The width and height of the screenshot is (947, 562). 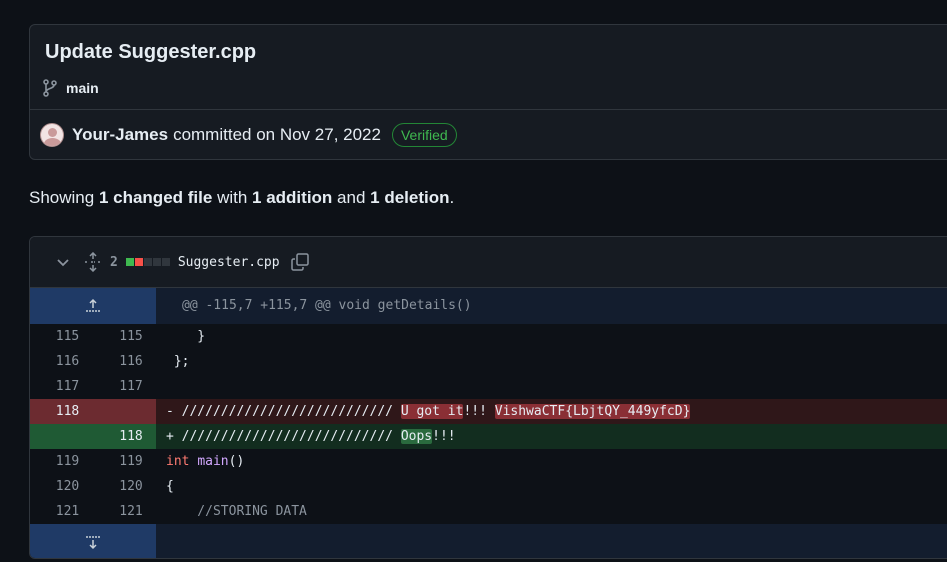 What do you see at coordinates (488, 361) in the screenshot?
I see `diff-line: 116 116 };` at bounding box center [488, 361].